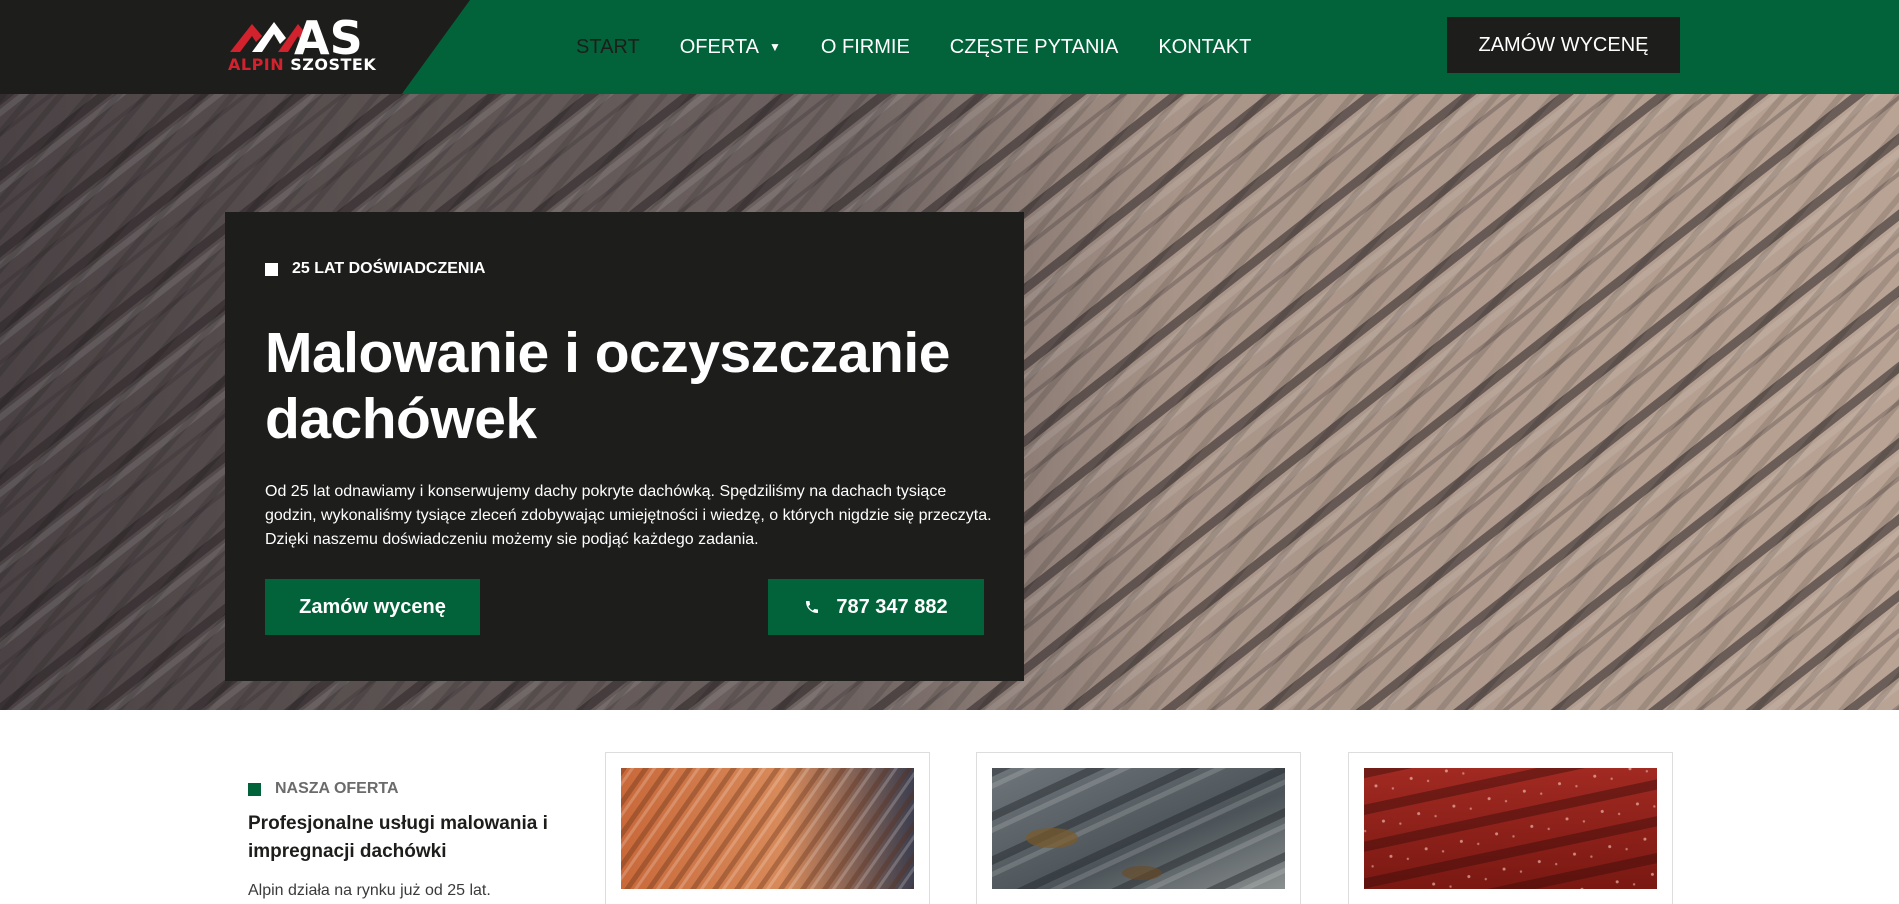  I want to click on hero-eyebrow: 25 LAT DOŚWIADCZENIA, so click(375, 269).